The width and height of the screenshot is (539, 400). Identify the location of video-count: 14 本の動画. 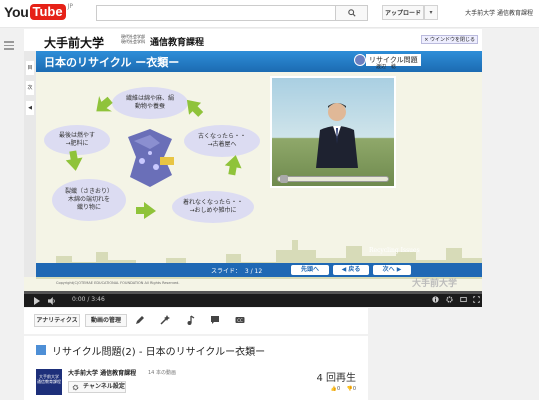
(162, 373).